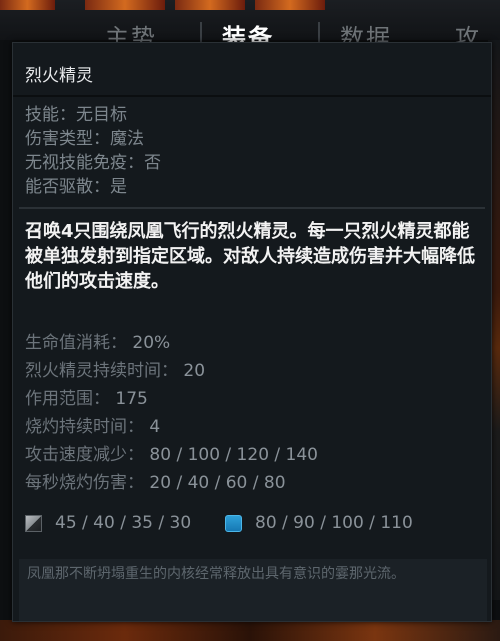 The width and height of the screenshot is (500, 641). Describe the element at coordinates (59, 76) in the screenshot. I see `ability-title: 烈火精灵` at that location.